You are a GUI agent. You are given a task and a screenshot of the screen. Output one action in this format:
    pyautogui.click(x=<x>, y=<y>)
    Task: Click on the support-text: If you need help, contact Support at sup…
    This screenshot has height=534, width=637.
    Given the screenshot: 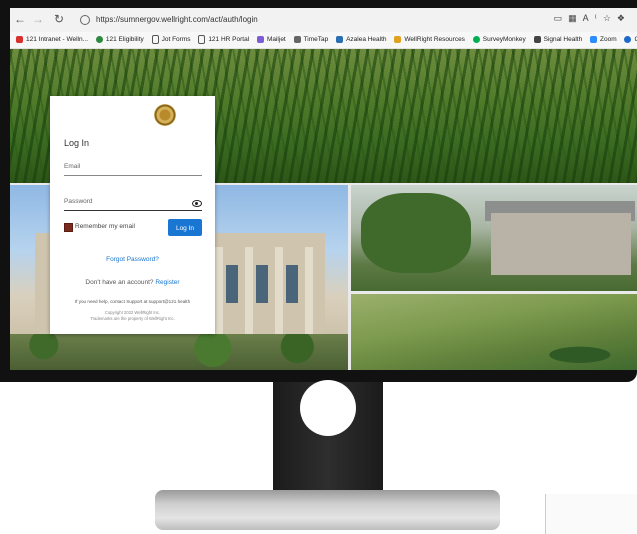 What is the action you would take?
    pyautogui.click(x=132, y=301)
    